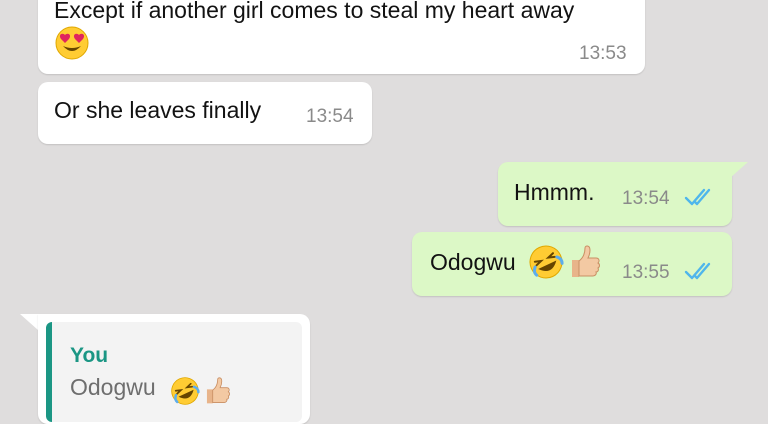  What do you see at coordinates (89, 355) in the screenshot?
I see `quoted-author: You` at bounding box center [89, 355].